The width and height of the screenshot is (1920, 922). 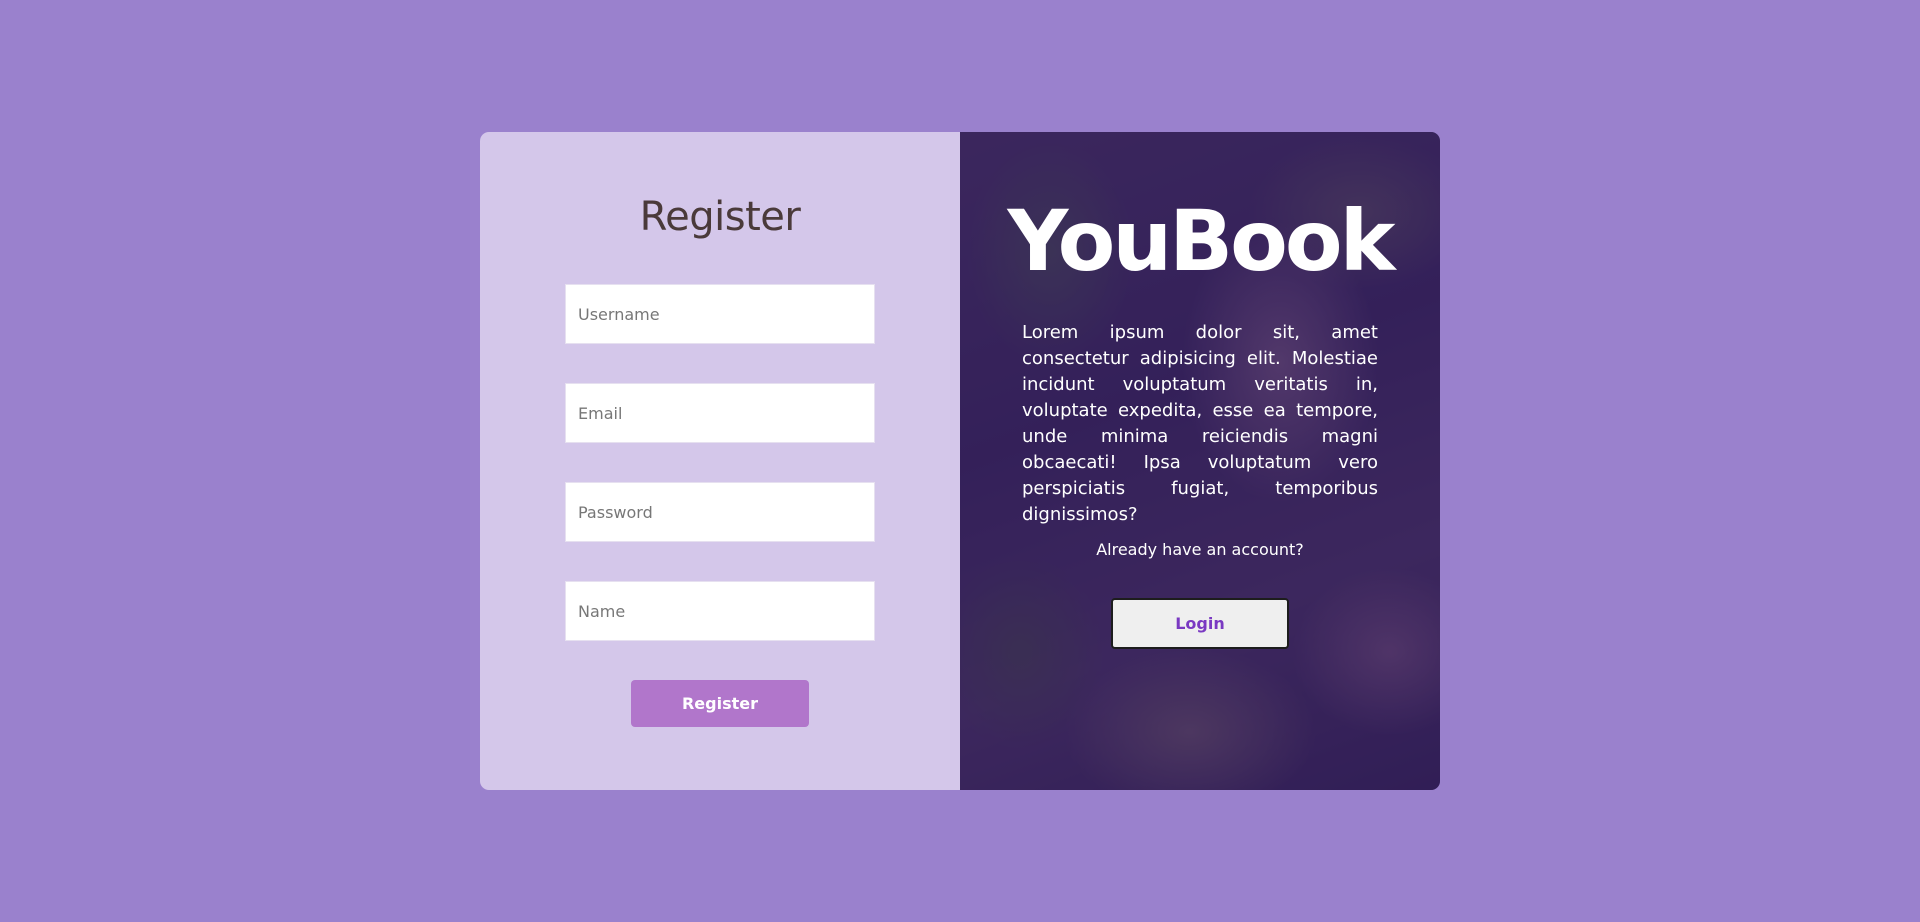 I want to click on username-input, so click(x=720, y=314).